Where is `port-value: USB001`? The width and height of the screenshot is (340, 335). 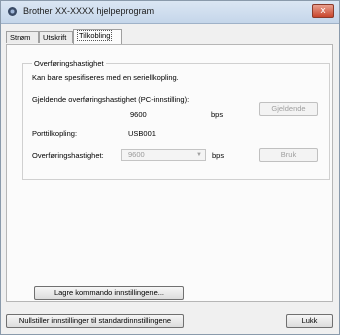
port-value: USB001 is located at coordinates (142, 133).